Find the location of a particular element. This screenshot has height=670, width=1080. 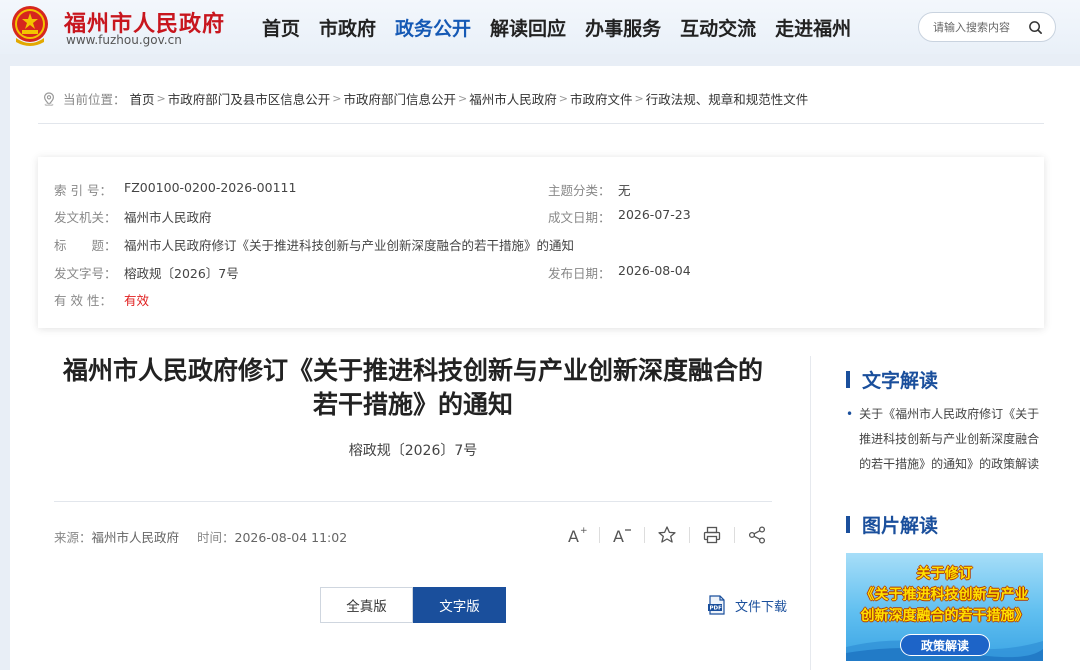

print-icon is located at coordinates (712, 535).